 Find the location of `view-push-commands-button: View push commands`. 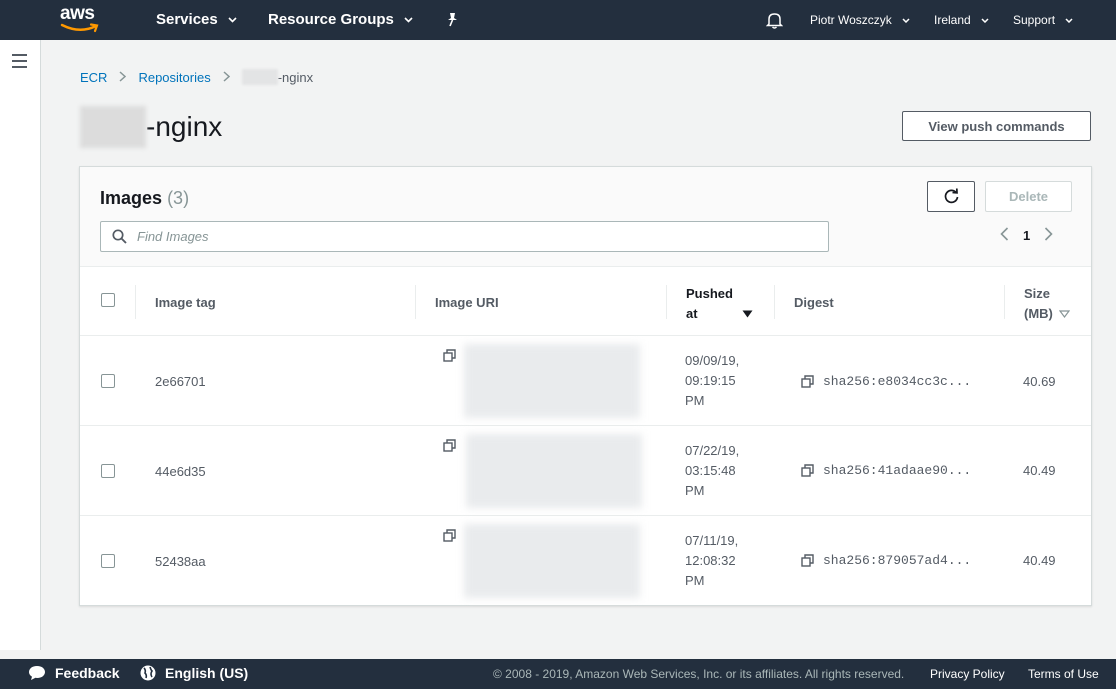

view-push-commands-button: View push commands is located at coordinates (996, 126).